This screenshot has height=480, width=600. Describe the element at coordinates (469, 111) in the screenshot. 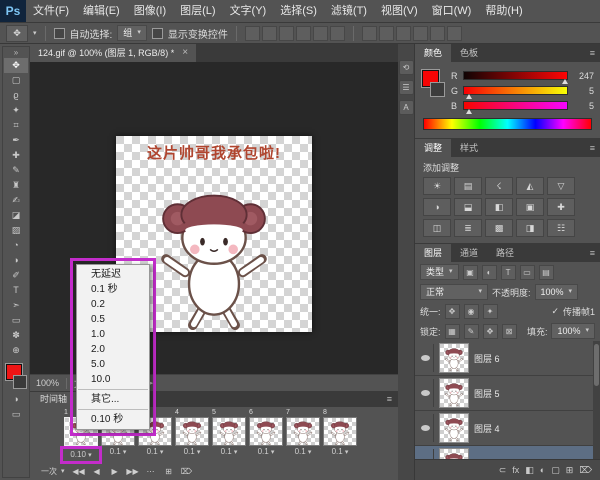

I see `blue-slider-thumb` at that location.